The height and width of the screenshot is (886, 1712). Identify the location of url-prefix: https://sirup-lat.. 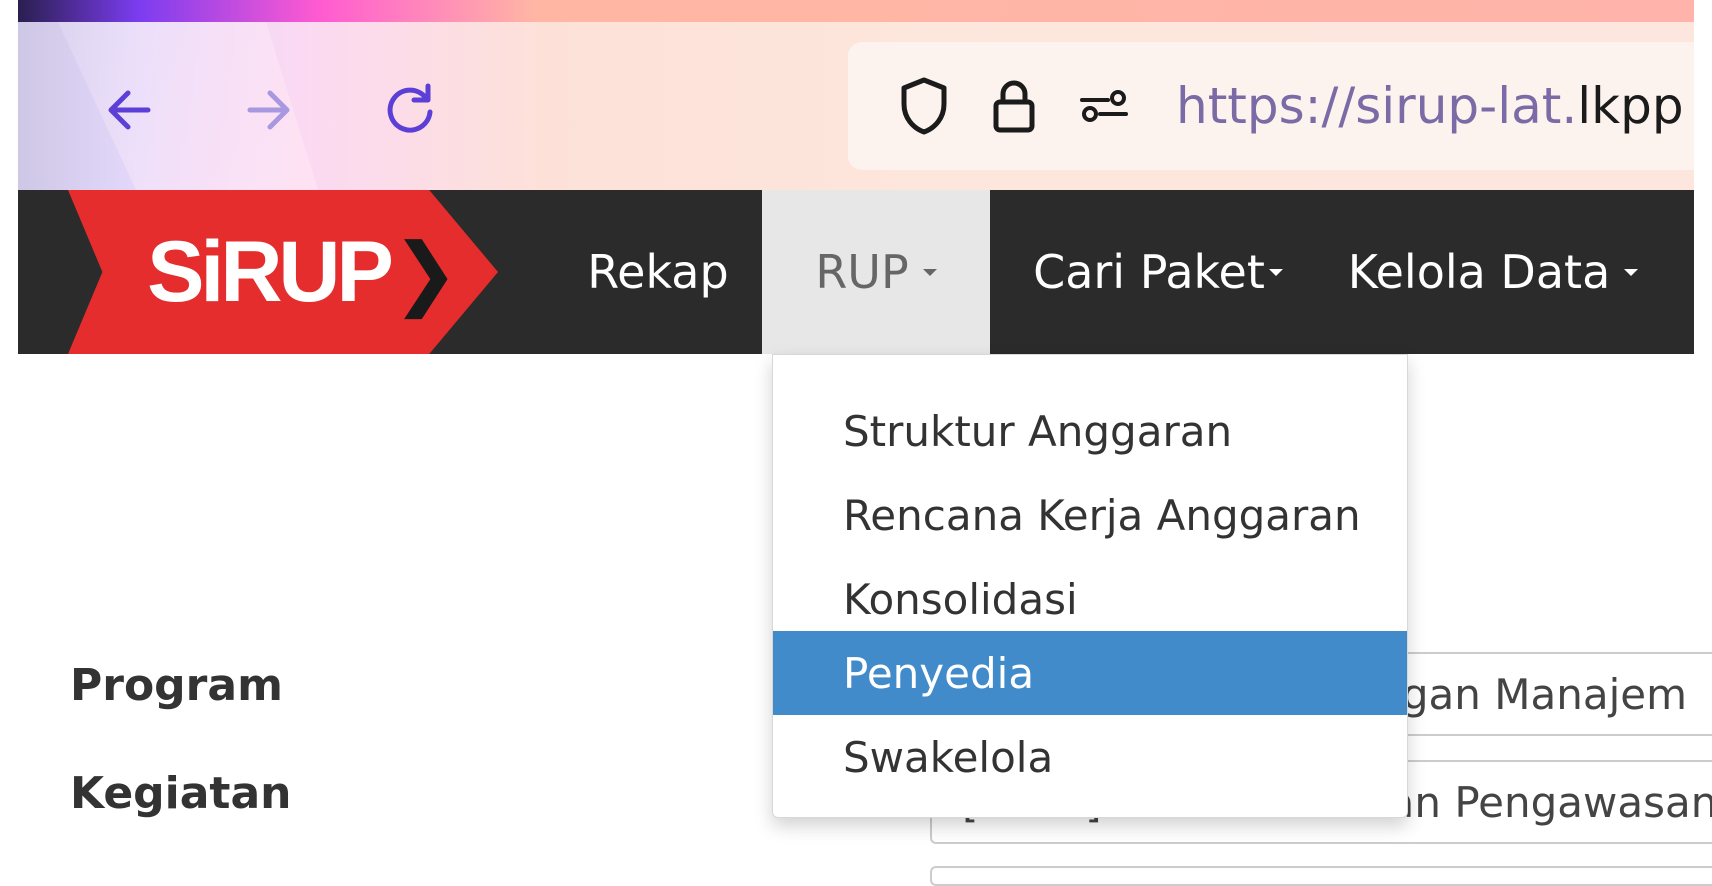
(1377, 106).